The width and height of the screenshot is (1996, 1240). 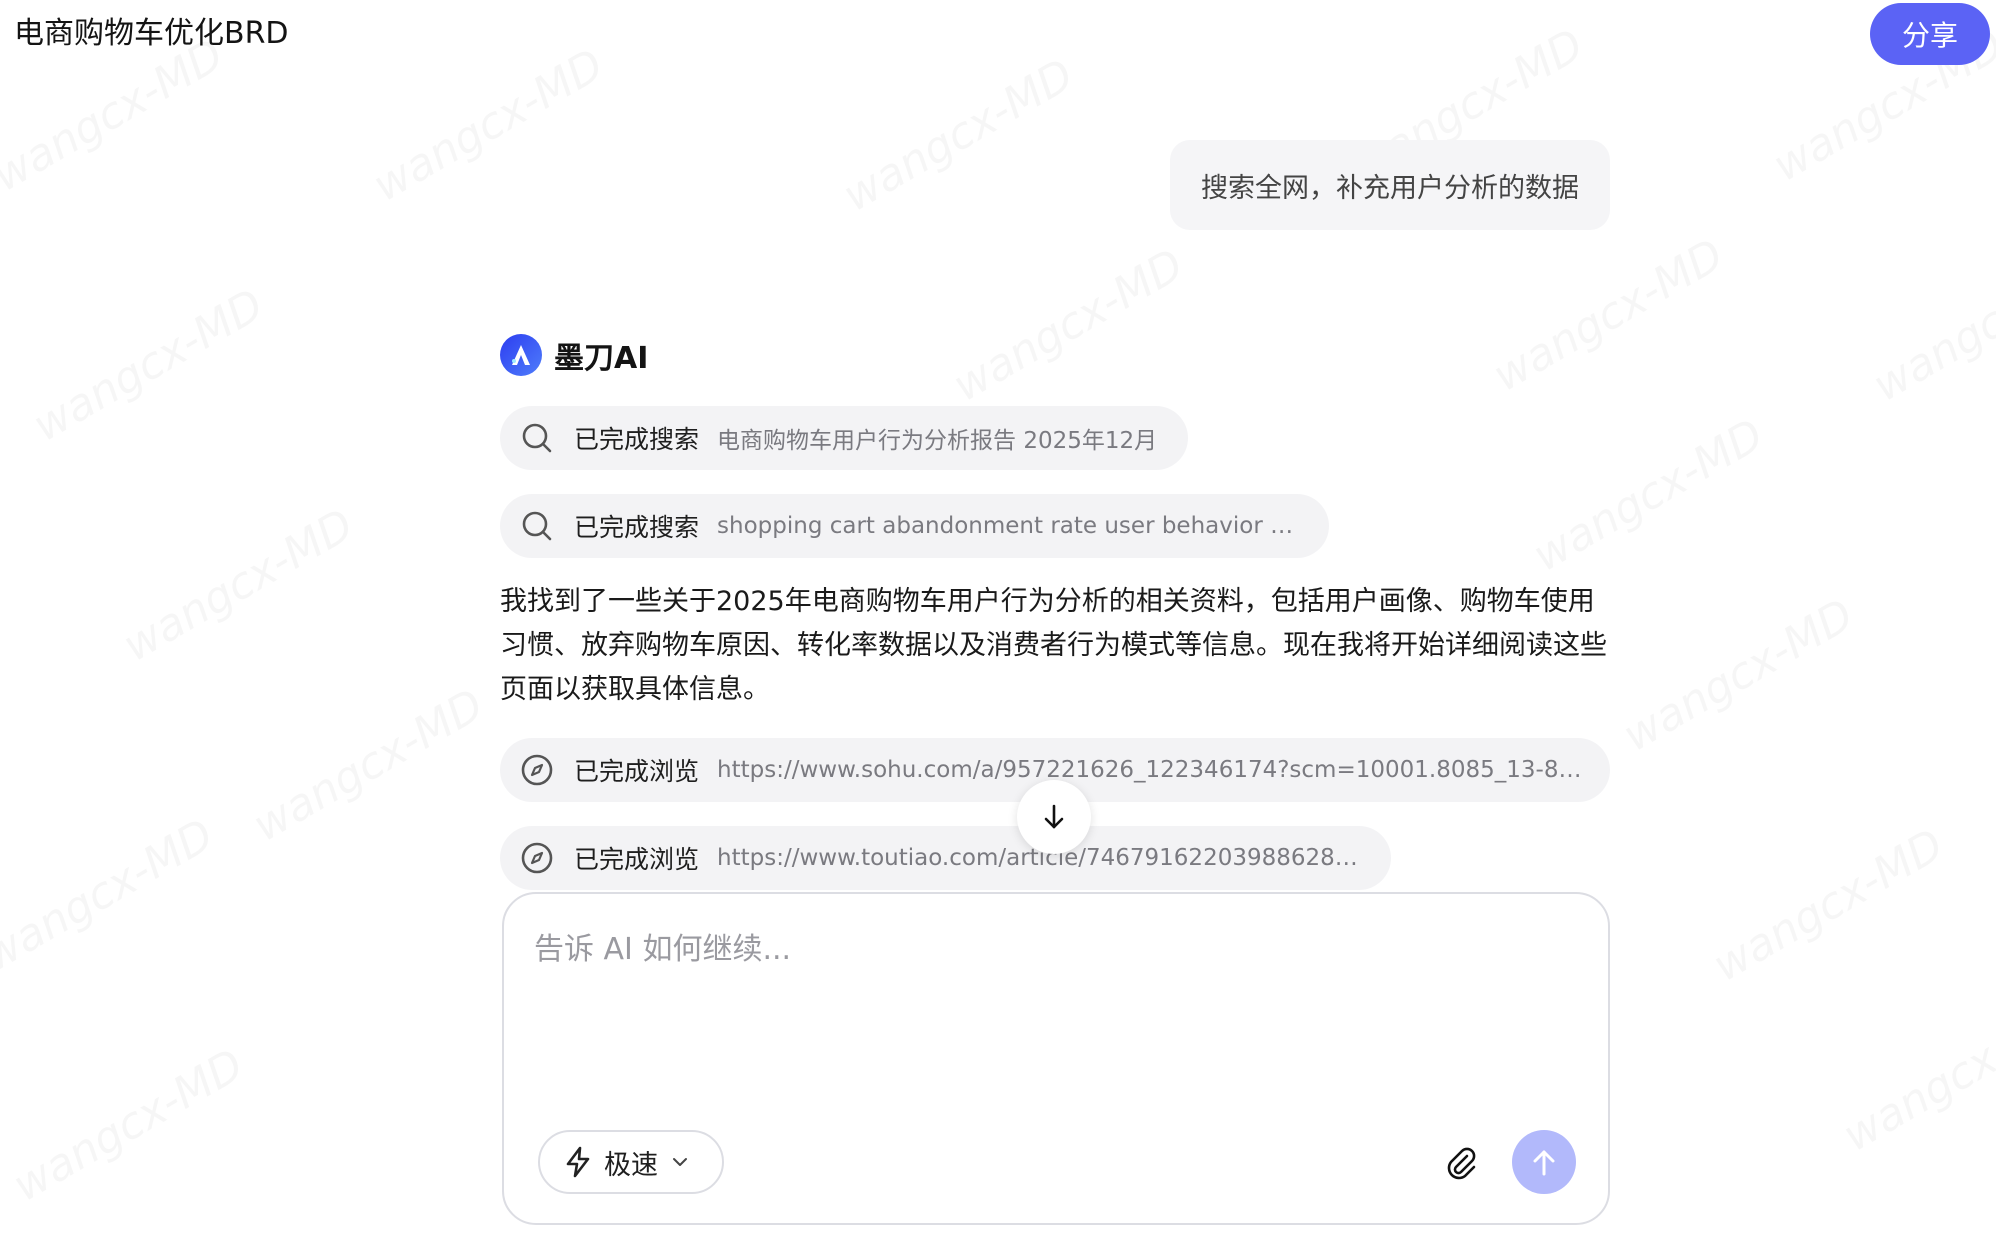 I want to click on page-title: 电商购物车优化BRD, so click(x=151, y=33).